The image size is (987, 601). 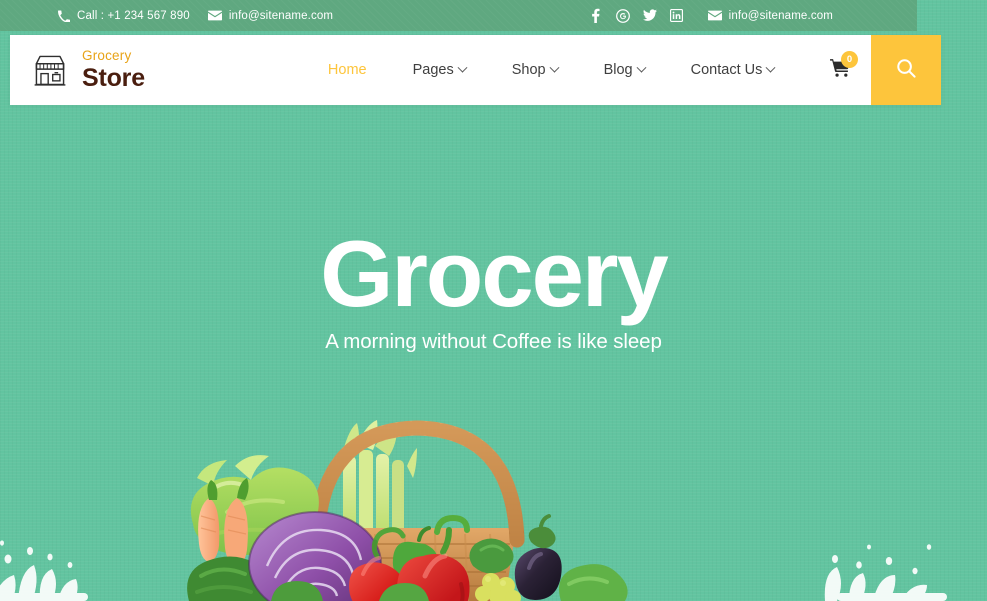 What do you see at coordinates (493, 341) in the screenshot?
I see `hero-subtitle: A morning without Coffee is like sleep` at bounding box center [493, 341].